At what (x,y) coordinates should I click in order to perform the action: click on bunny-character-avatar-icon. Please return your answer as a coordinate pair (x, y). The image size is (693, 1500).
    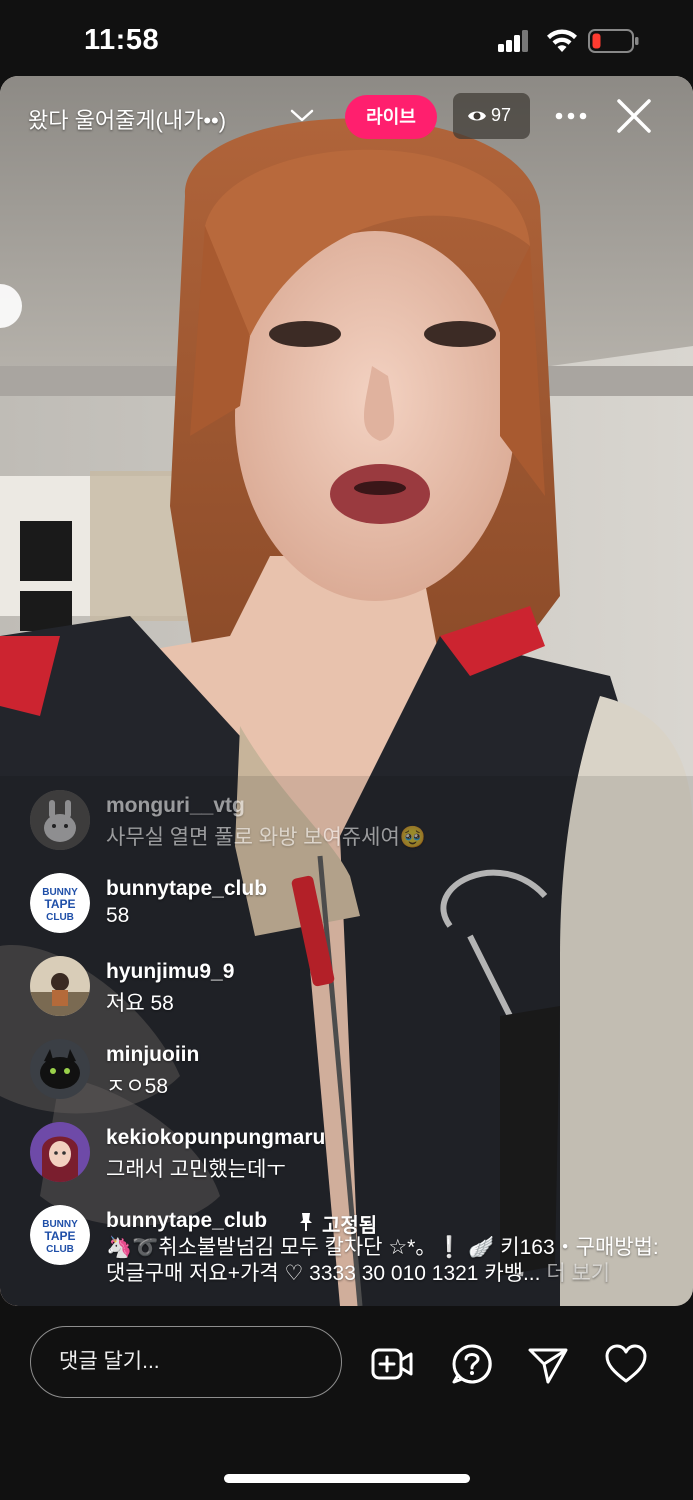
    Looking at the image, I should click on (60, 820).